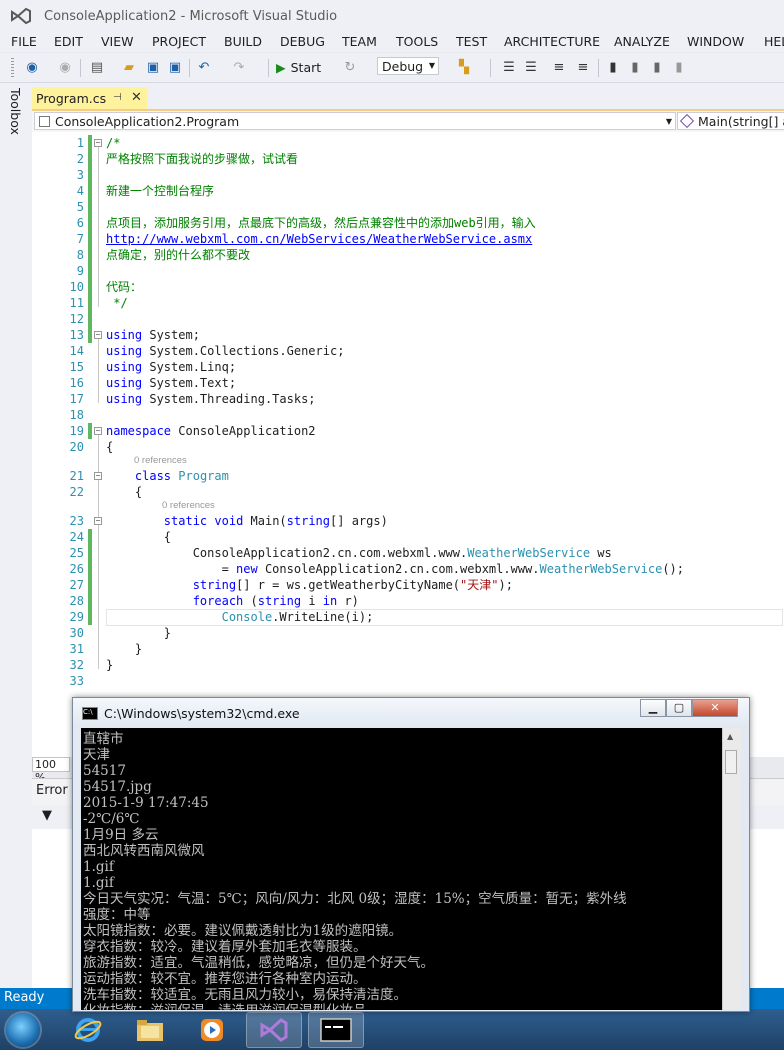  Describe the element at coordinates (65, 67) in the screenshot. I see `navigate-forward-icon: ◉` at that location.